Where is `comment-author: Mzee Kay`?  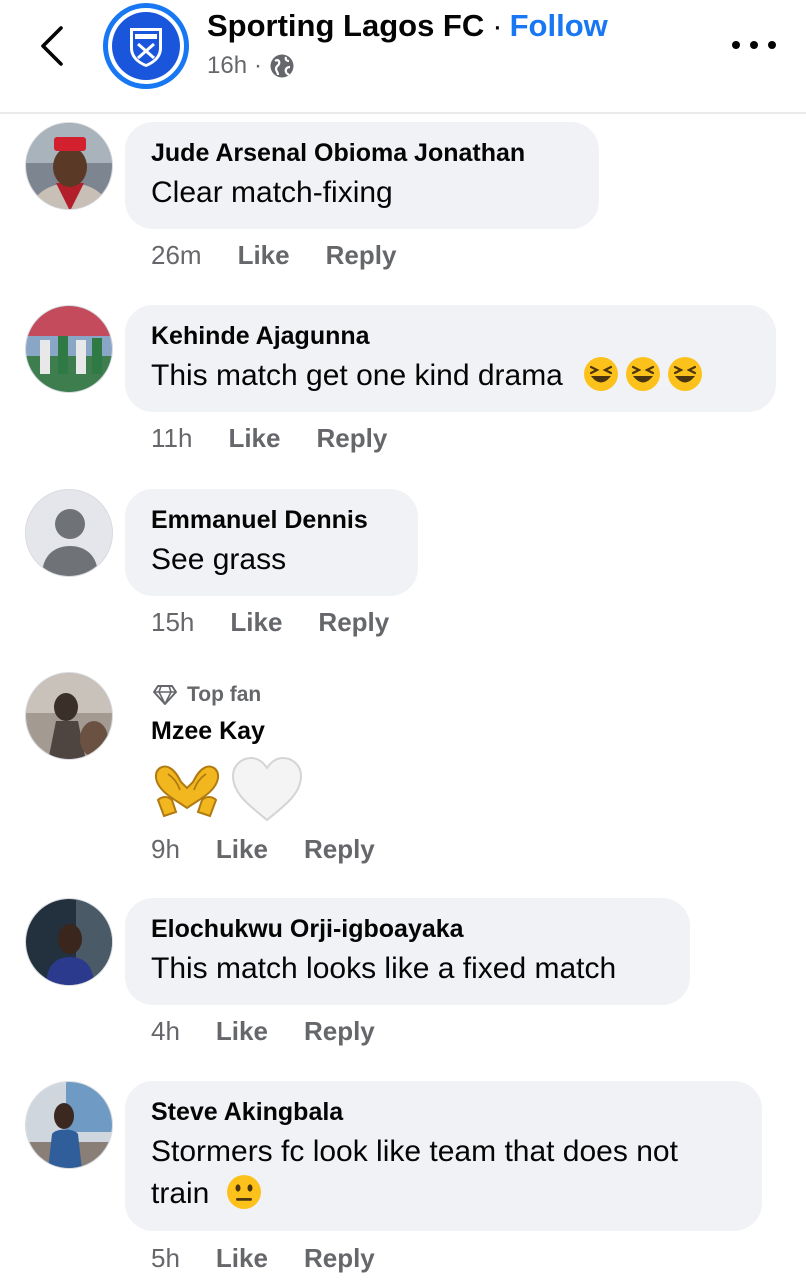
comment-author: Mzee Kay is located at coordinates (208, 731).